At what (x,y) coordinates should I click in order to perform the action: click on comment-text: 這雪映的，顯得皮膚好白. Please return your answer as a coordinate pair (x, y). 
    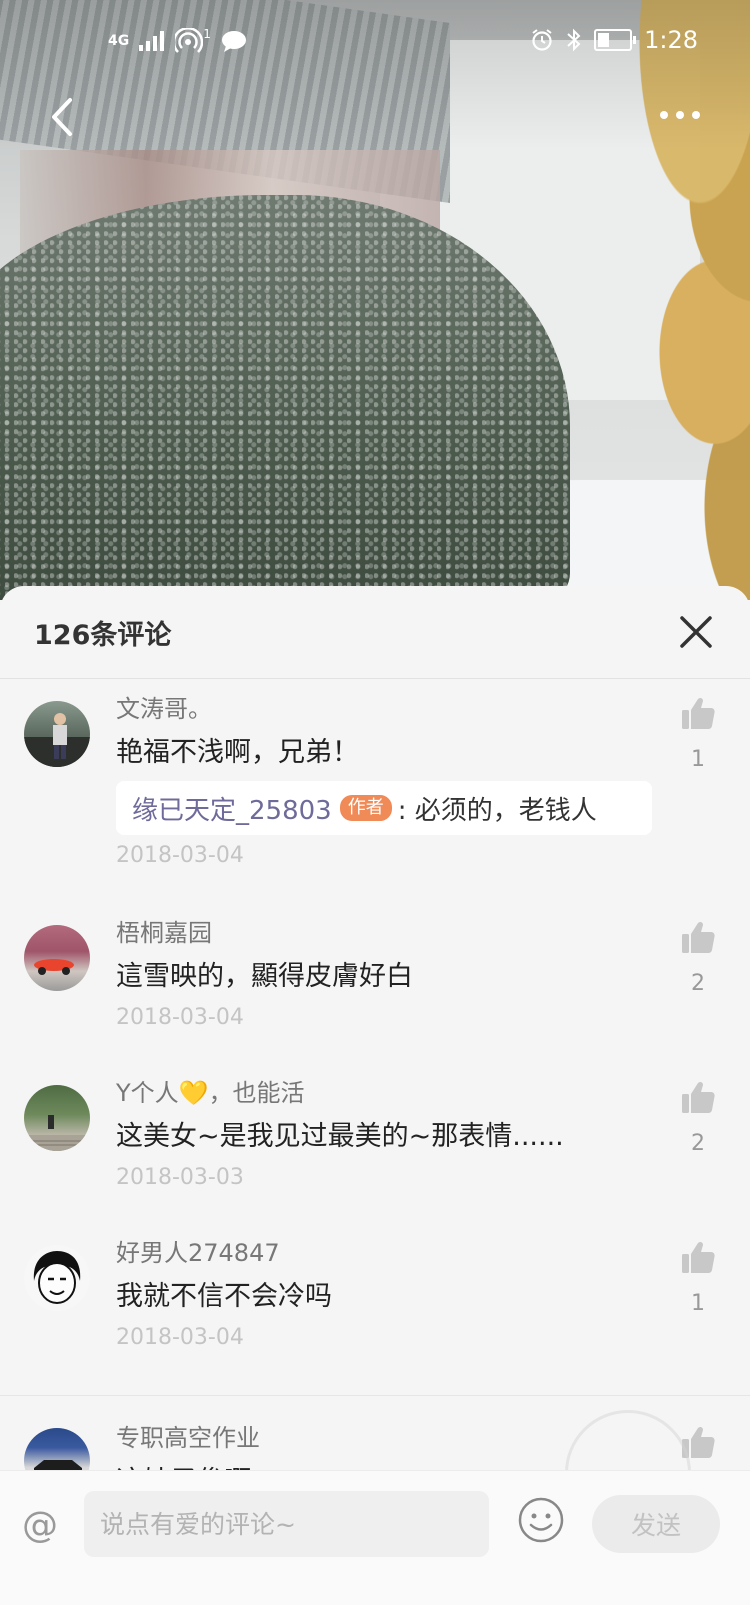
    Looking at the image, I should click on (383, 977).